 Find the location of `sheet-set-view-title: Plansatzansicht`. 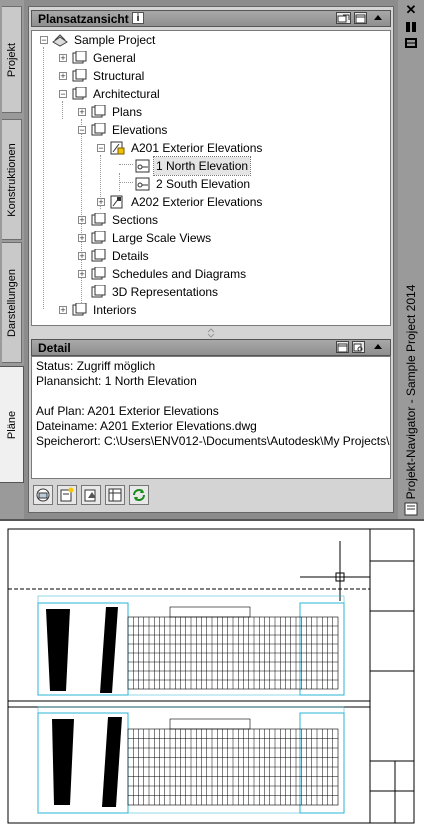

sheet-set-view-title: Plansatzansicht is located at coordinates (83, 19).